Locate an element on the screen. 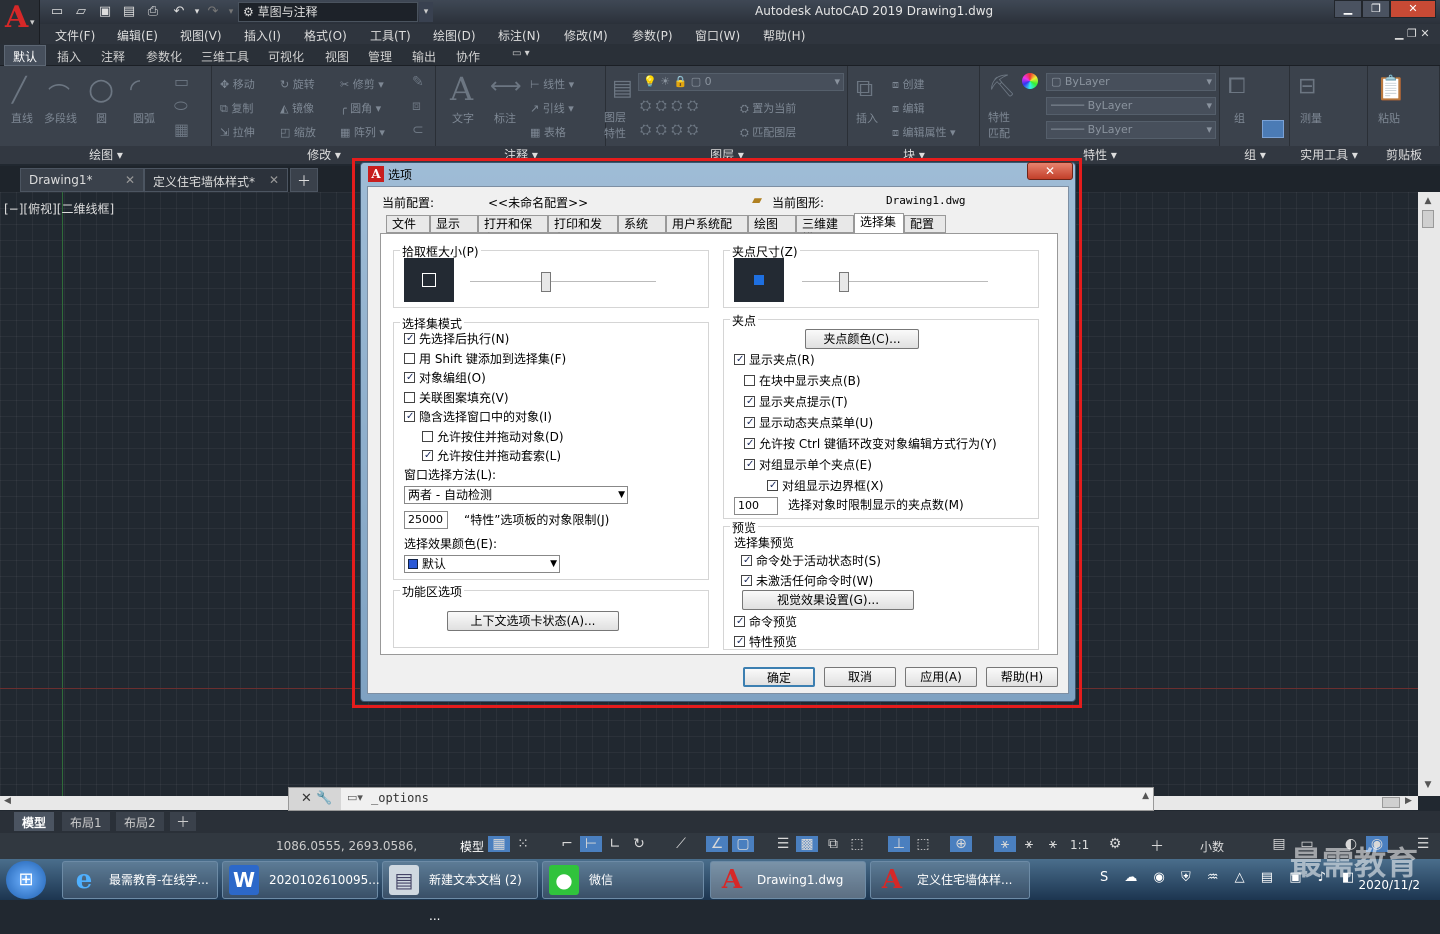 This screenshot has height=934, width=1440. dynamic-grip-menu-checkbox: 显示动态夹点菜单(U) is located at coordinates (808, 422).